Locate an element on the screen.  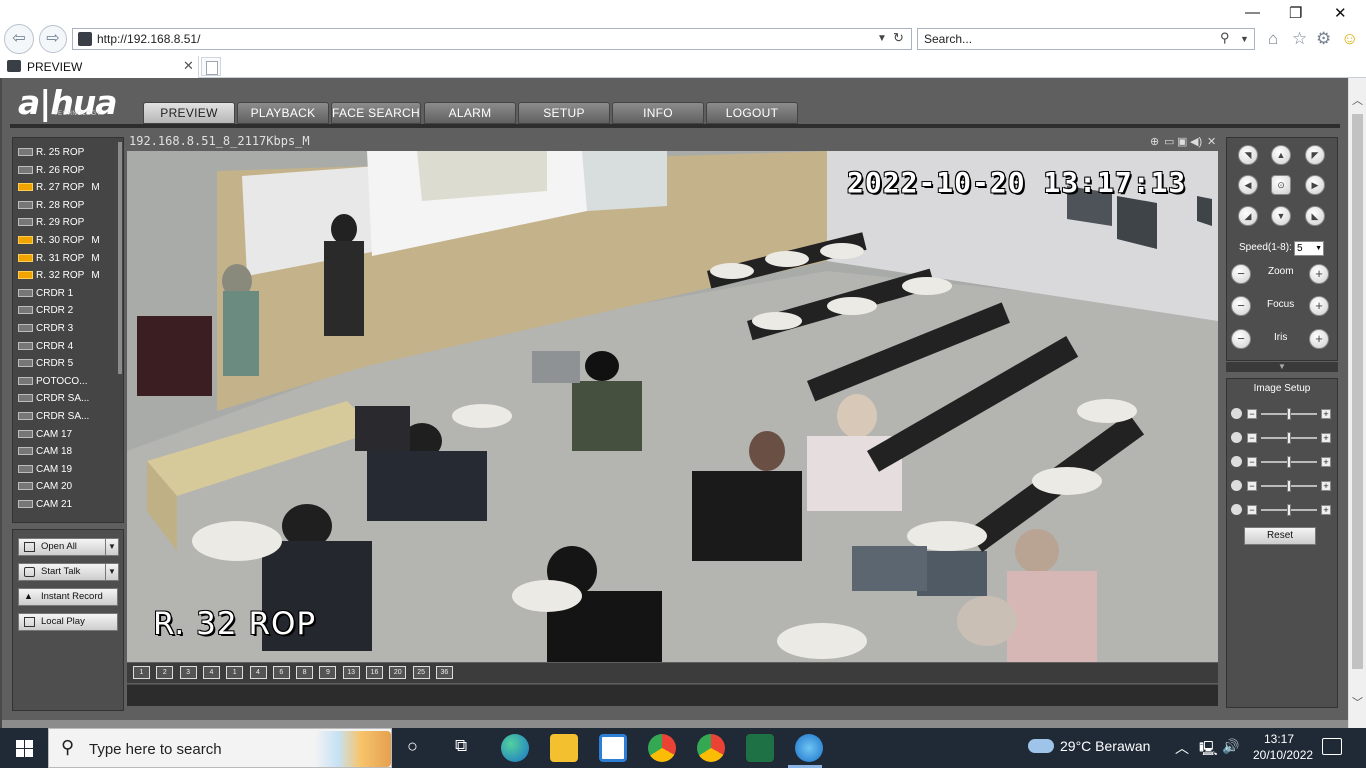
scroll-down-icon: ﹀ is located at coordinates (1357, 702).